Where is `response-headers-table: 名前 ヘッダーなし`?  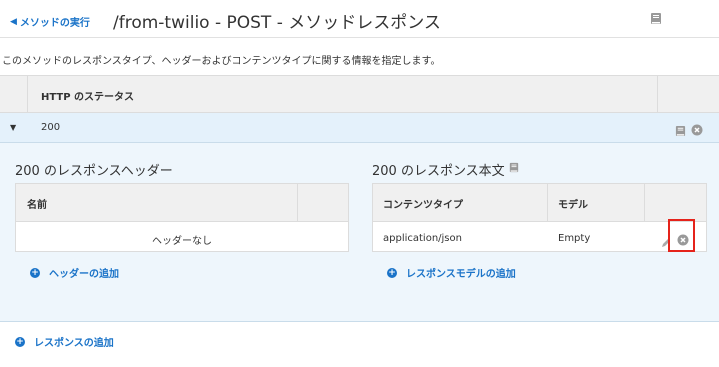 response-headers-table: 名前 ヘッダーなし is located at coordinates (182, 217).